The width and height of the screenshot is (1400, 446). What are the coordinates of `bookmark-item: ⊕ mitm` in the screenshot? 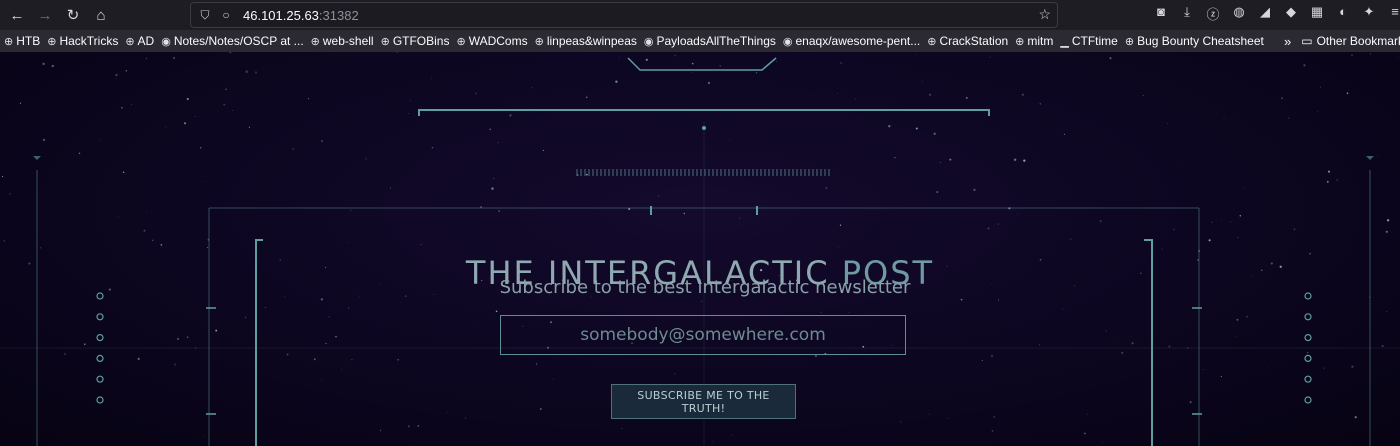 It's located at (1034, 41).